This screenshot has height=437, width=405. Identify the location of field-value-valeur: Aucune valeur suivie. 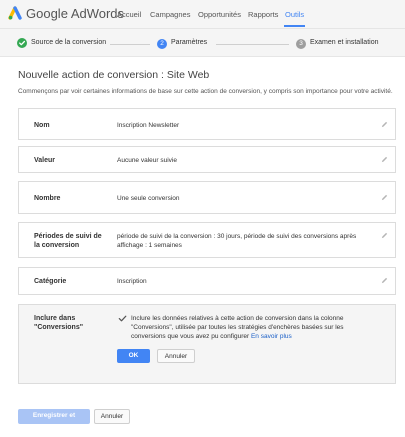
(147, 160).